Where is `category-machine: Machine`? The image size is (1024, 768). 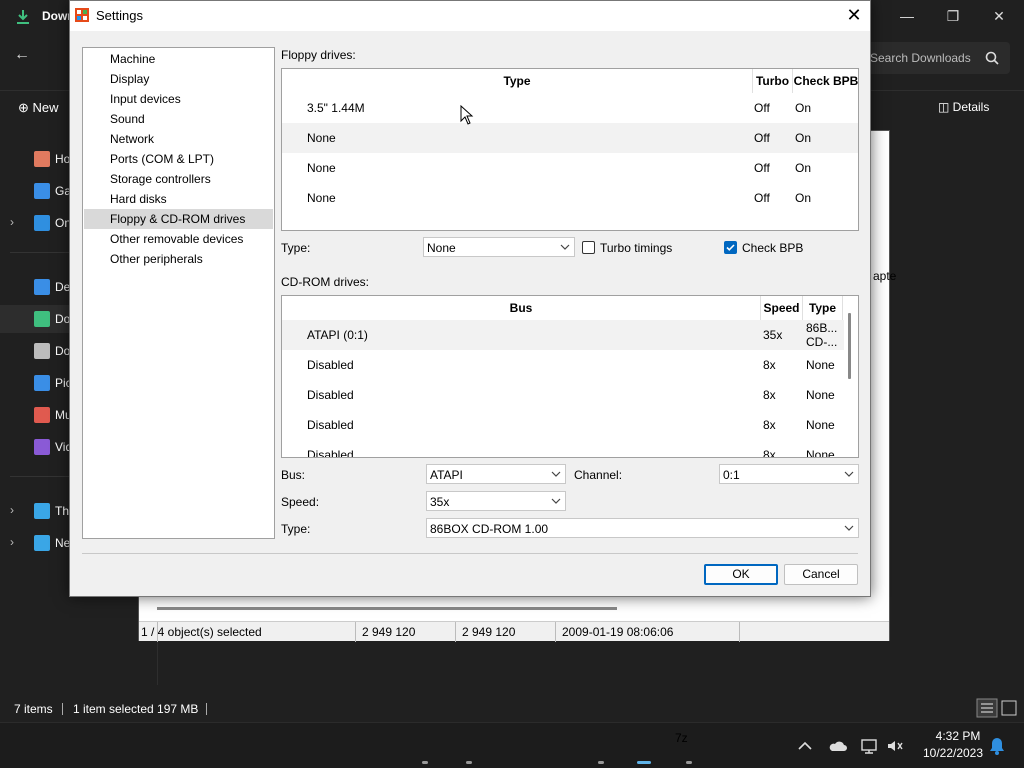
category-machine: Machine is located at coordinates (178, 59).